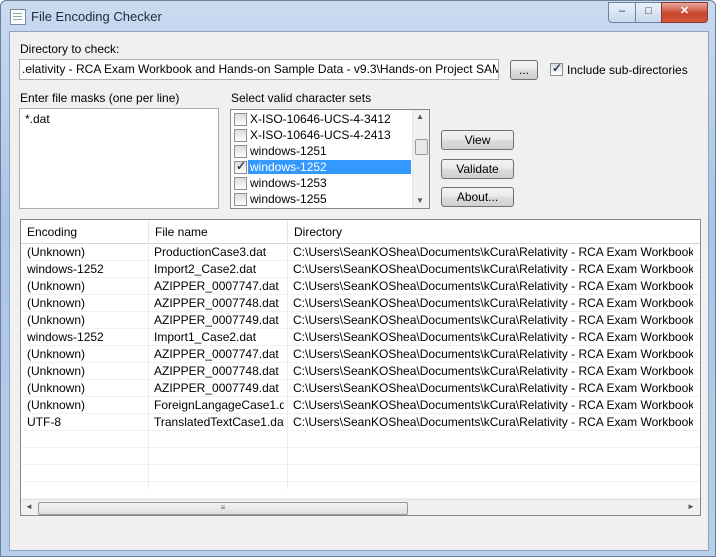 The width and height of the screenshot is (716, 557). I want to click on file-masks-value: *.dat, so click(37, 119).